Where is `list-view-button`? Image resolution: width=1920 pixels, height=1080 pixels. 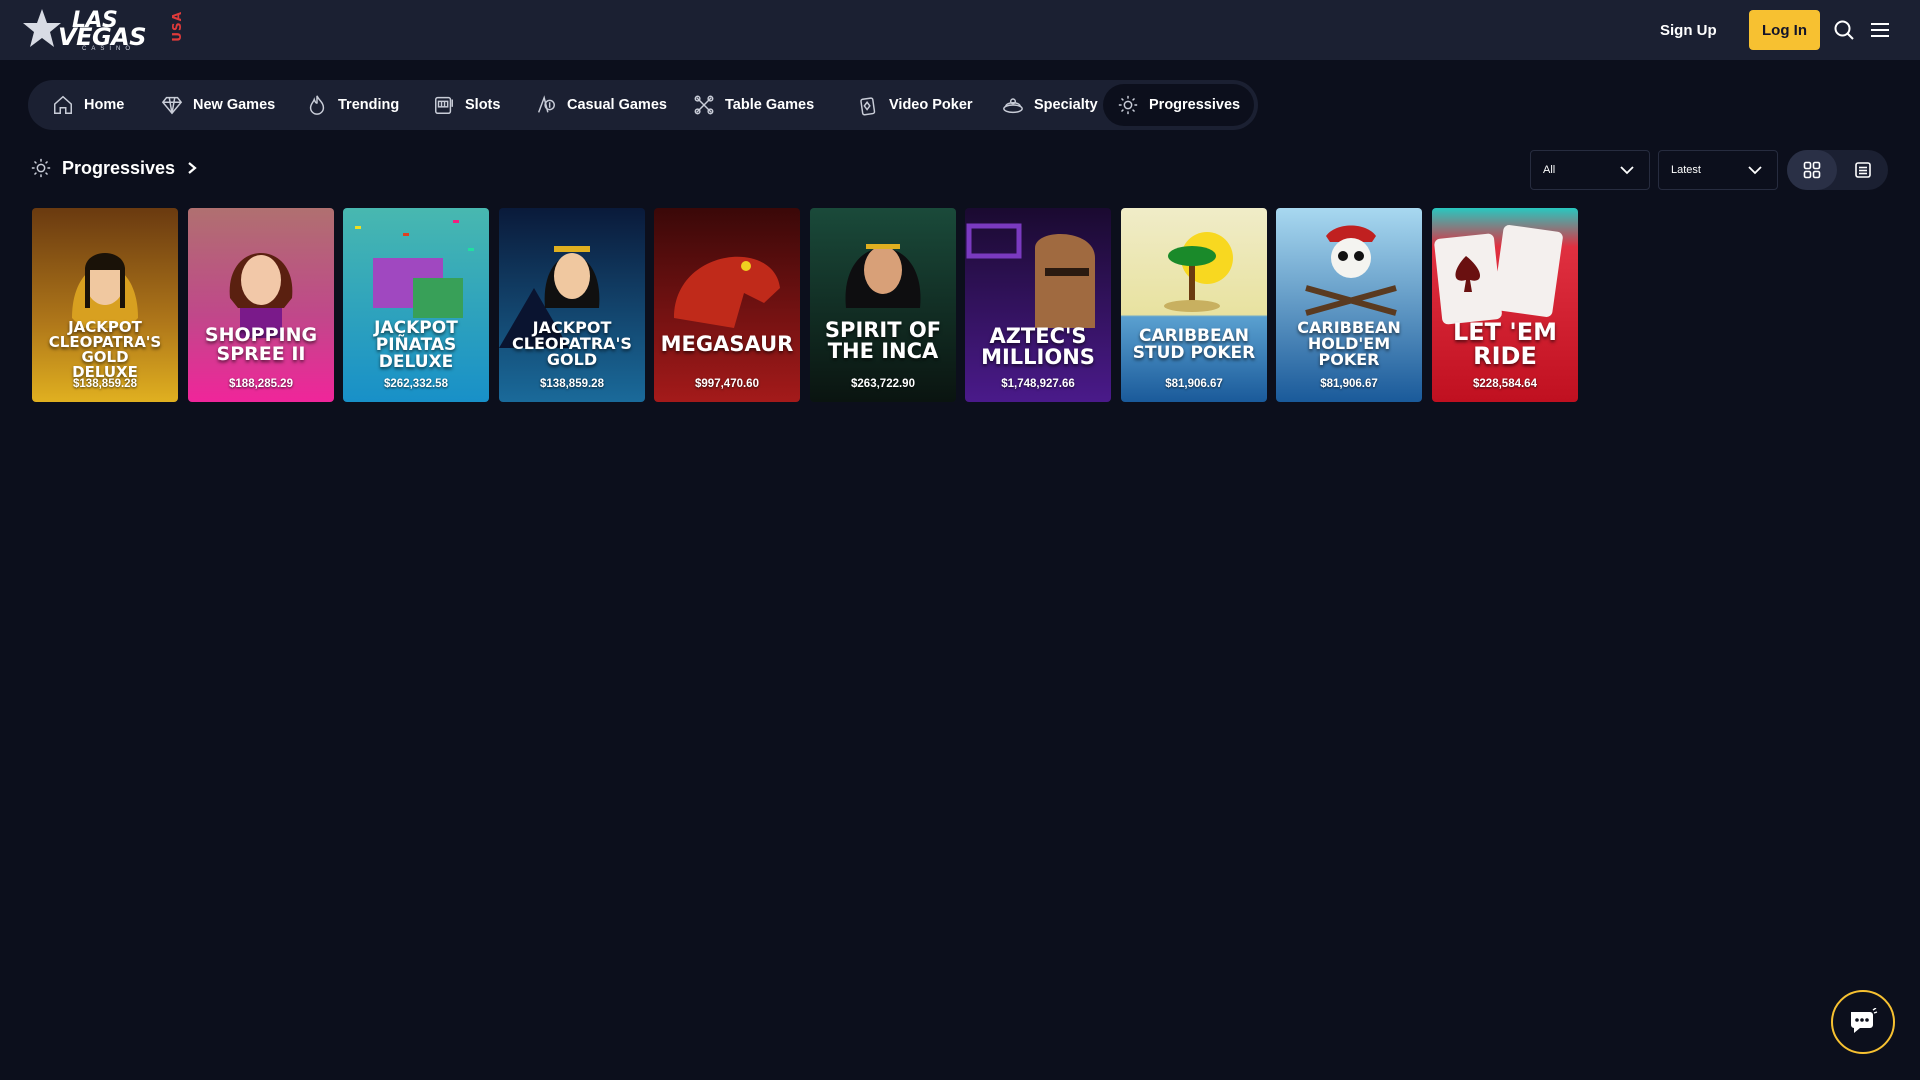
list-view-button is located at coordinates (1863, 170).